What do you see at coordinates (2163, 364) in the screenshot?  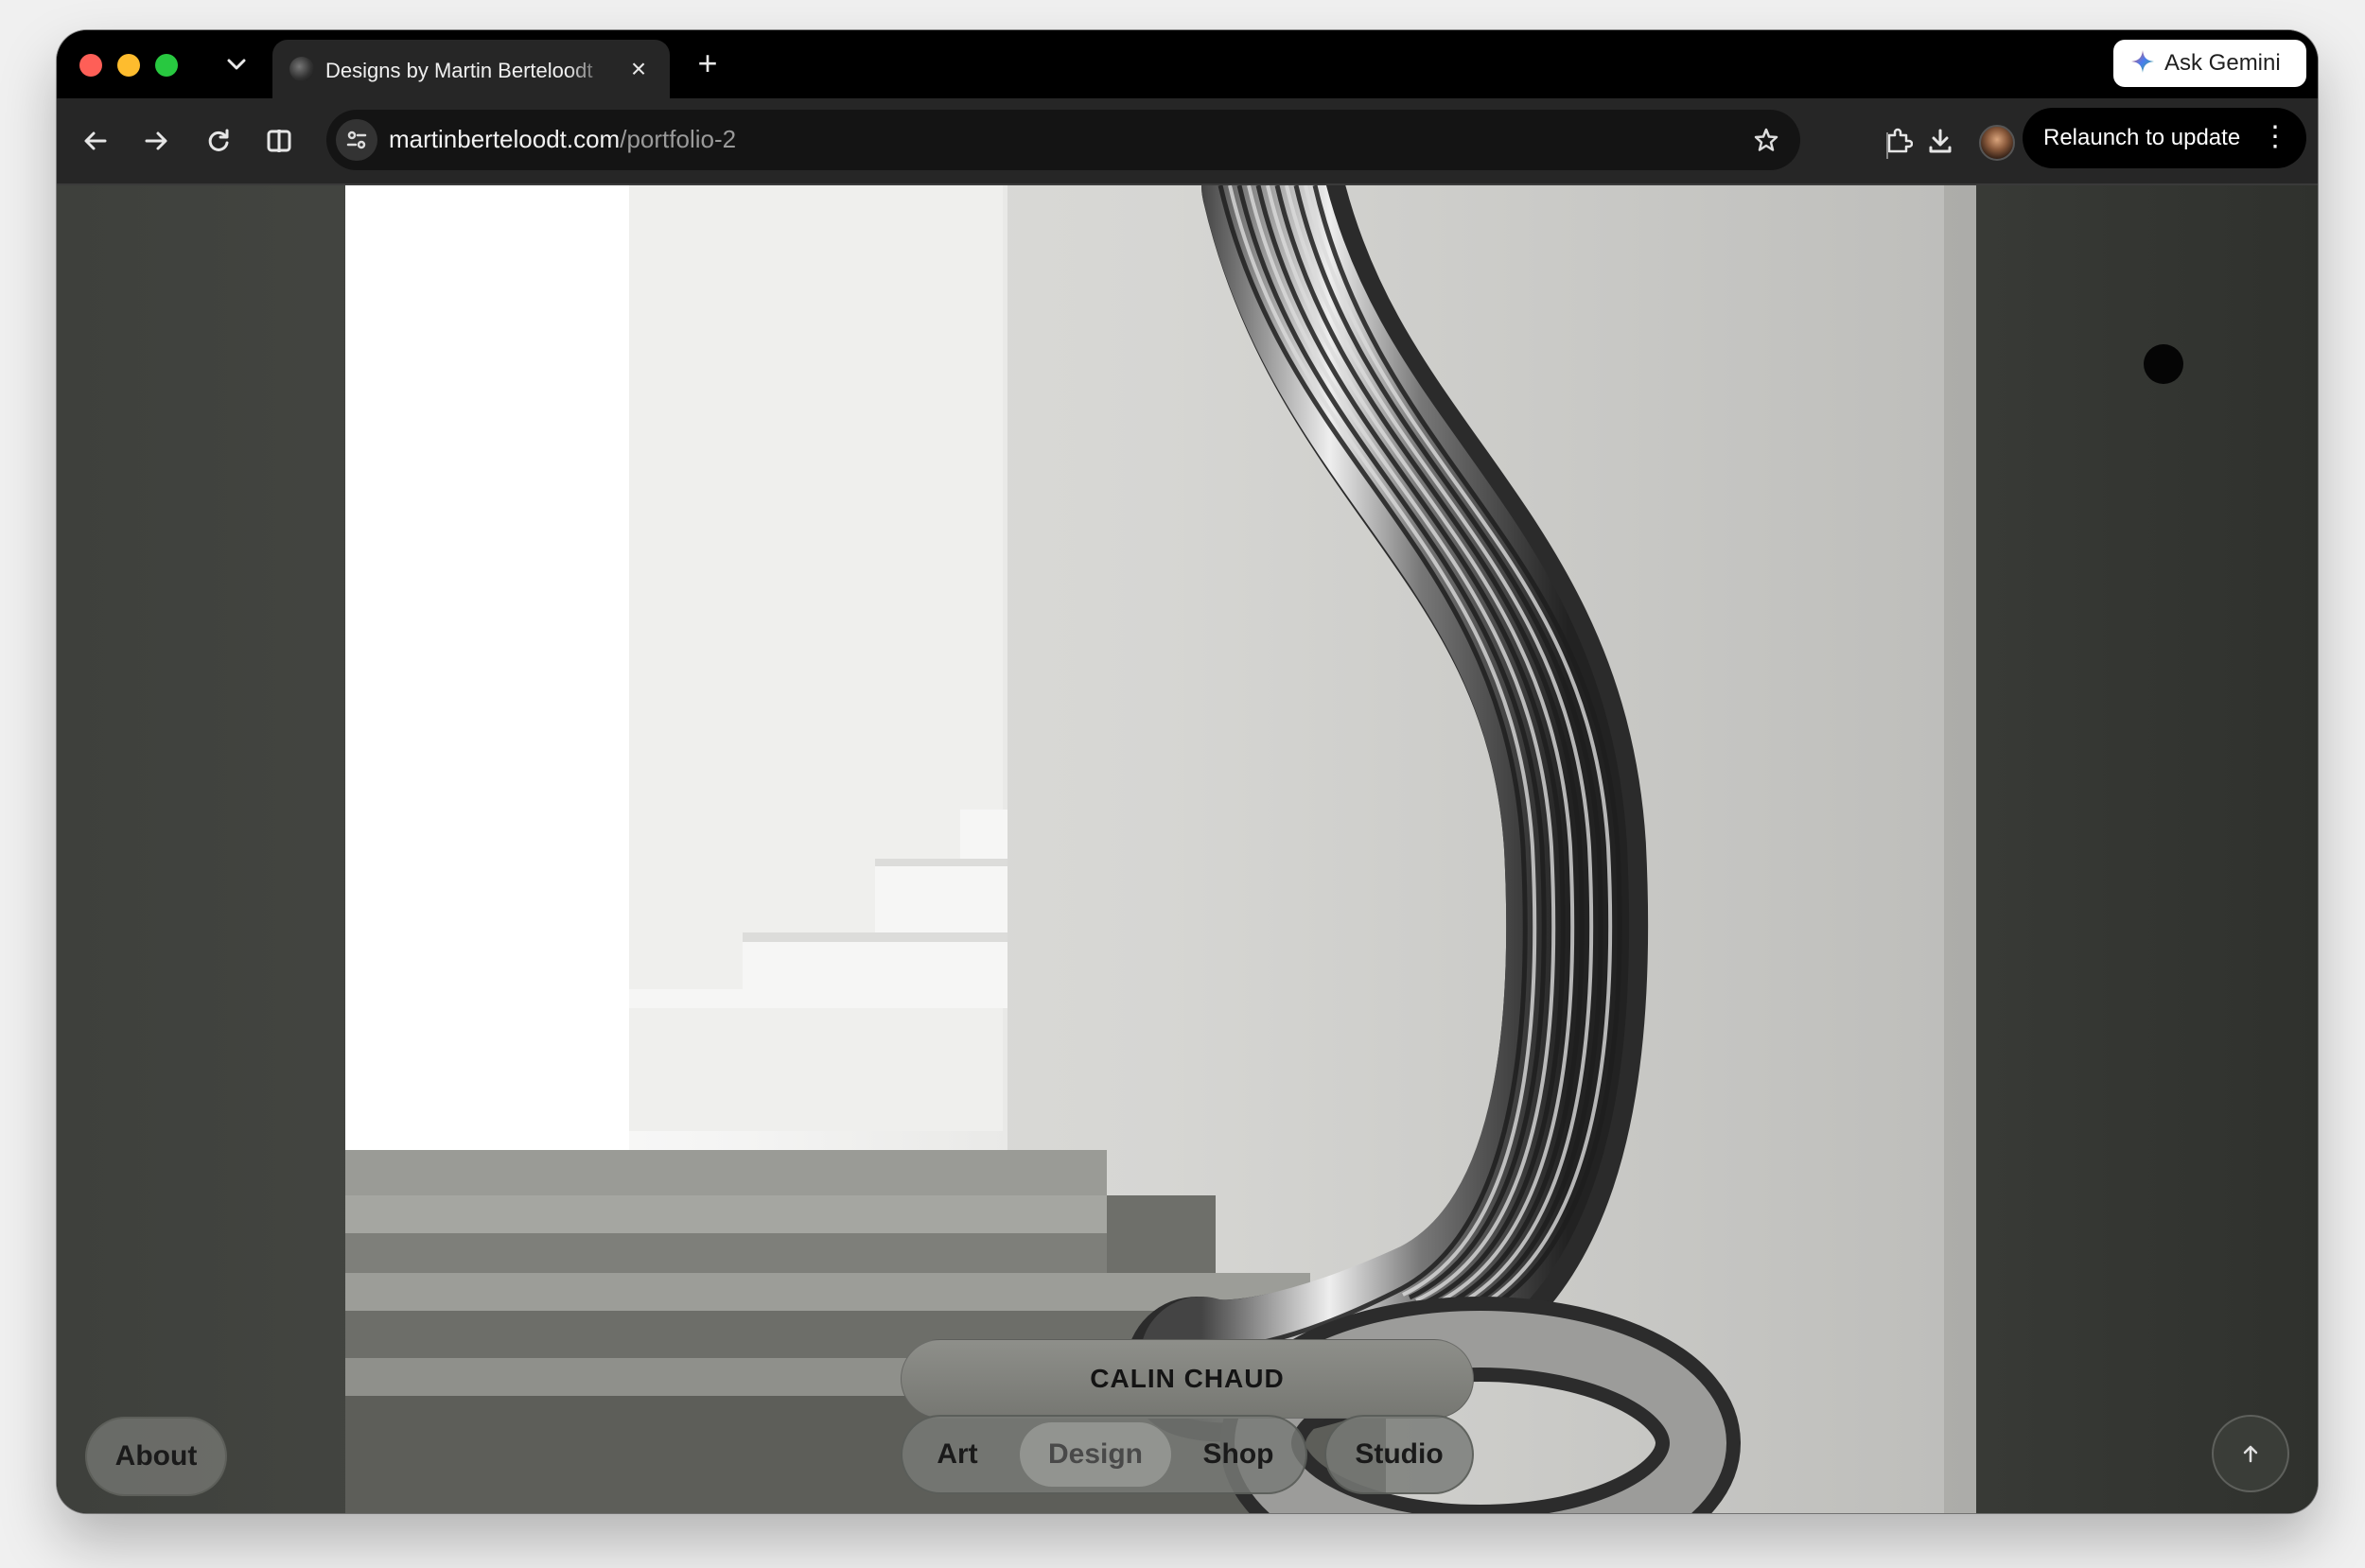 I see `cursor-dot` at bounding box center [2163, 364].